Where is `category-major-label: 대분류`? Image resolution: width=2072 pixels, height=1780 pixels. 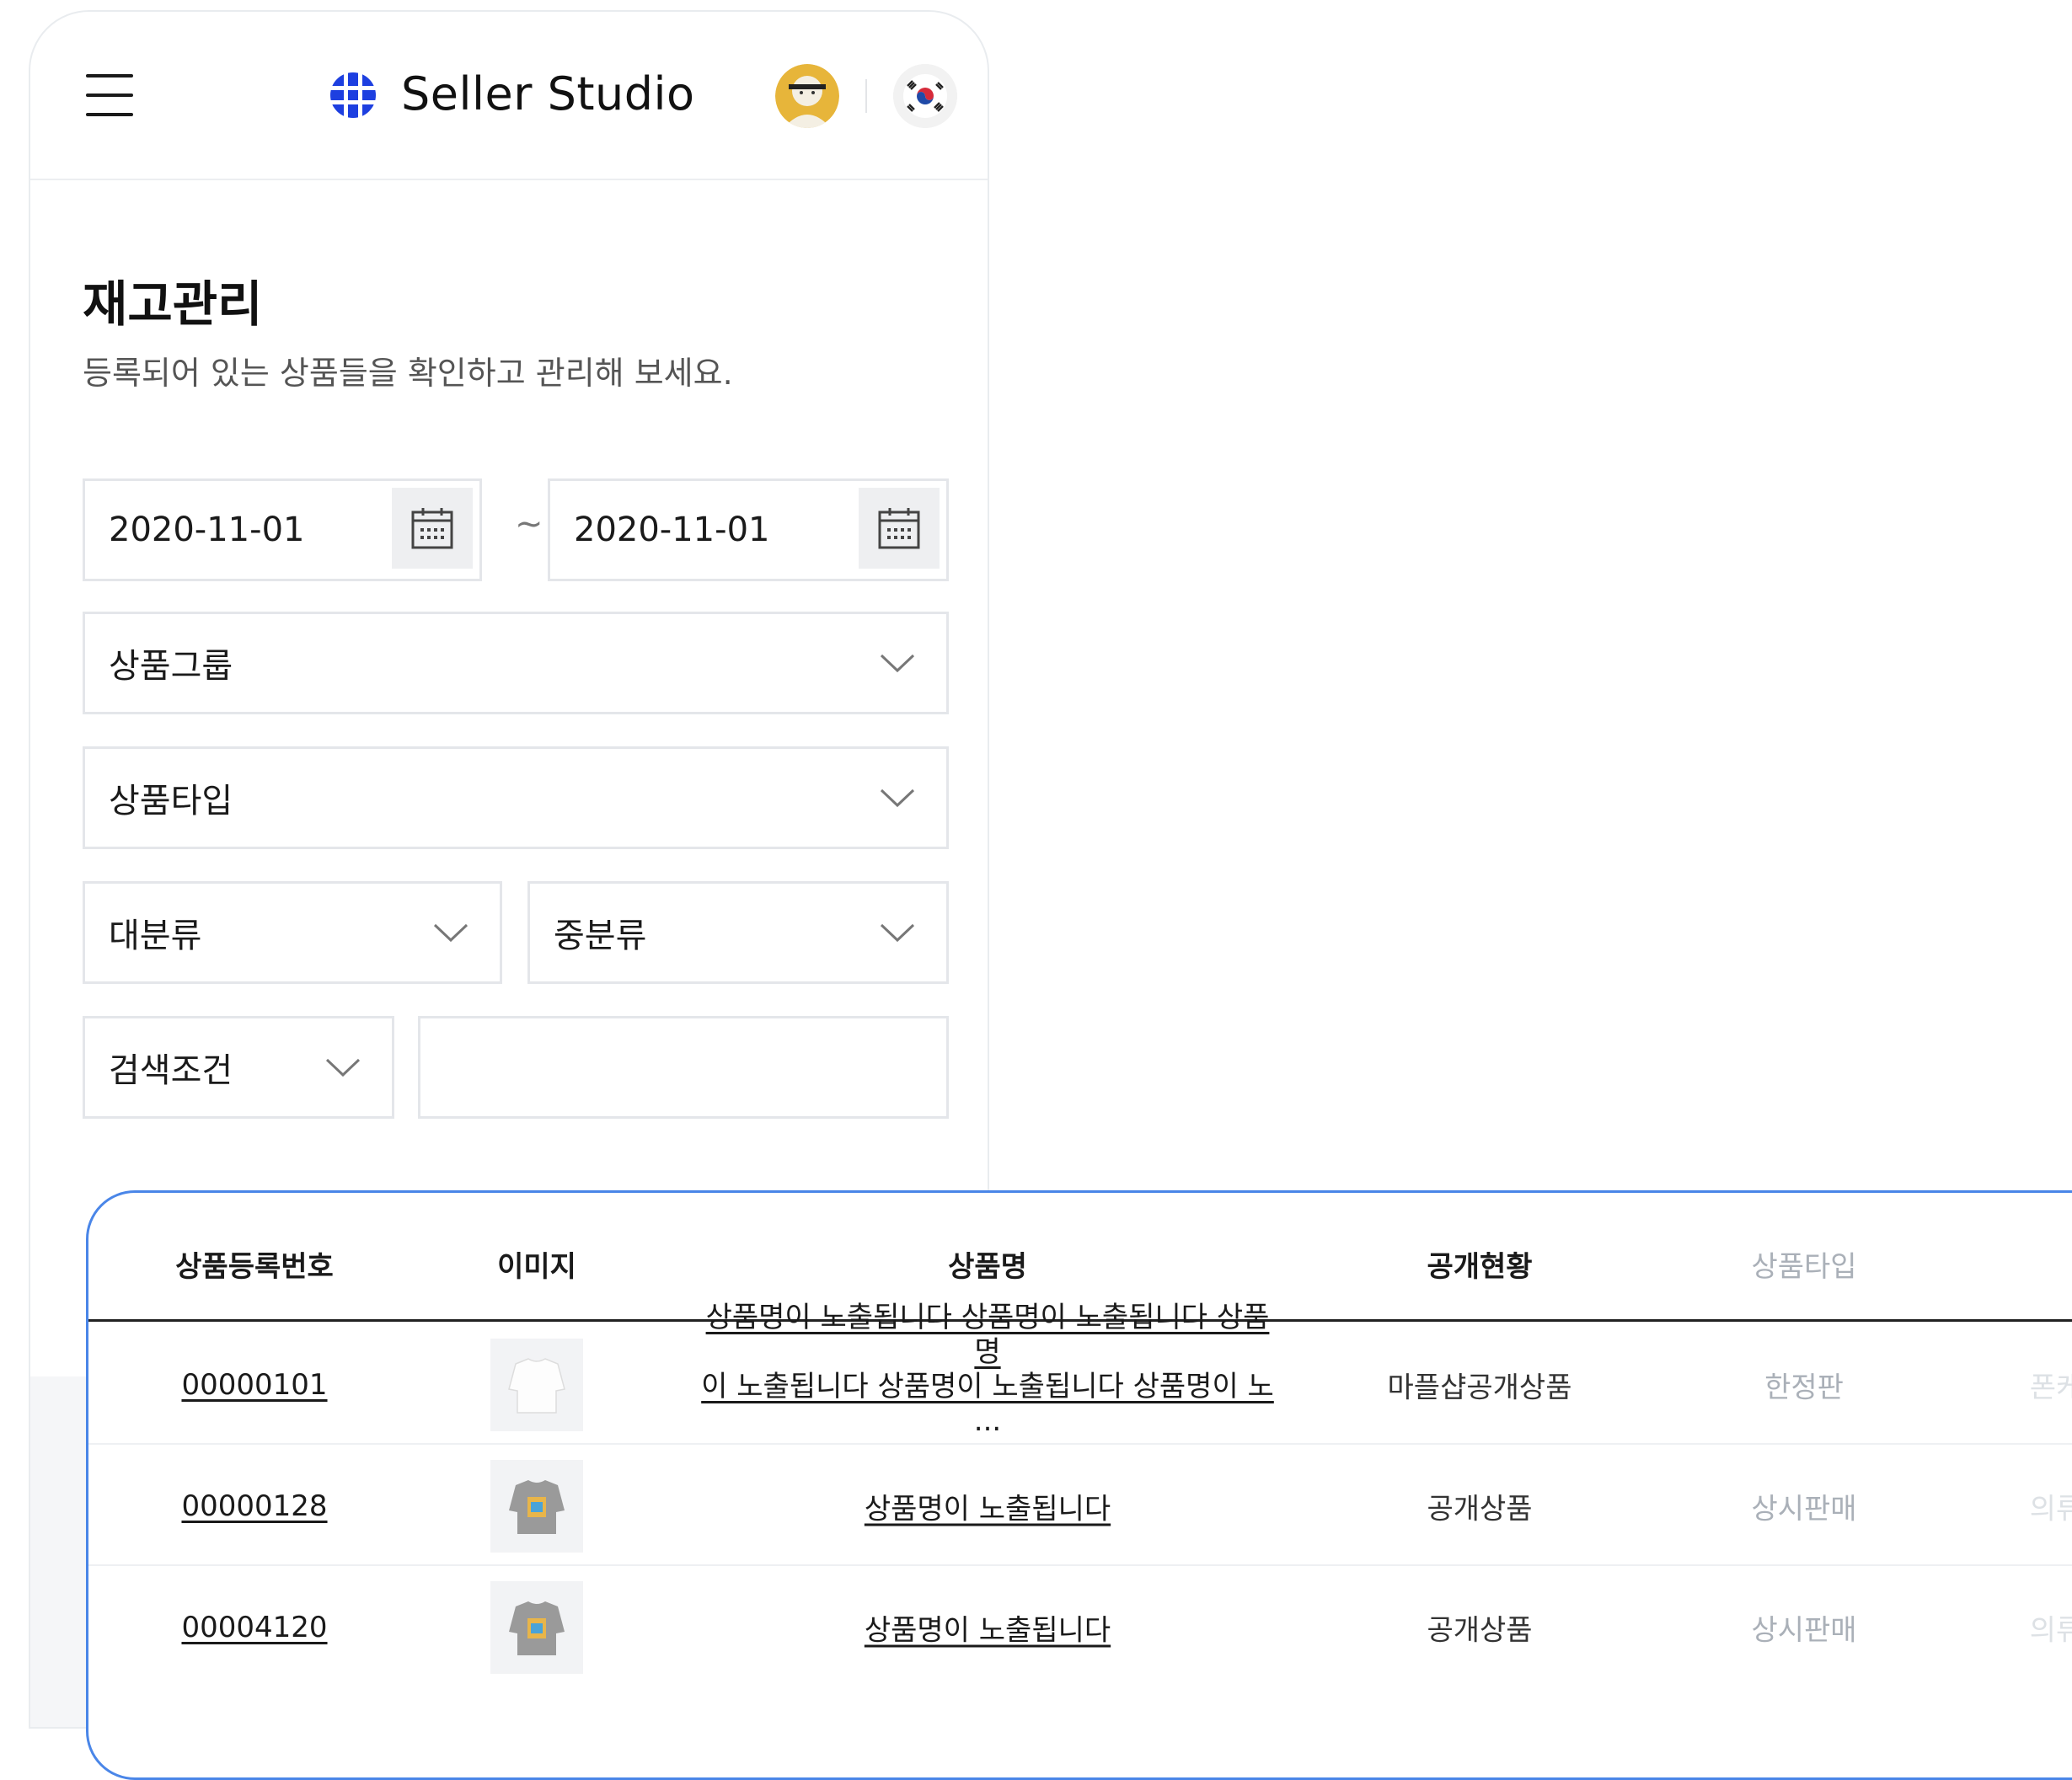
category-major-label: 대분류 is located at coordinates (156, 936).